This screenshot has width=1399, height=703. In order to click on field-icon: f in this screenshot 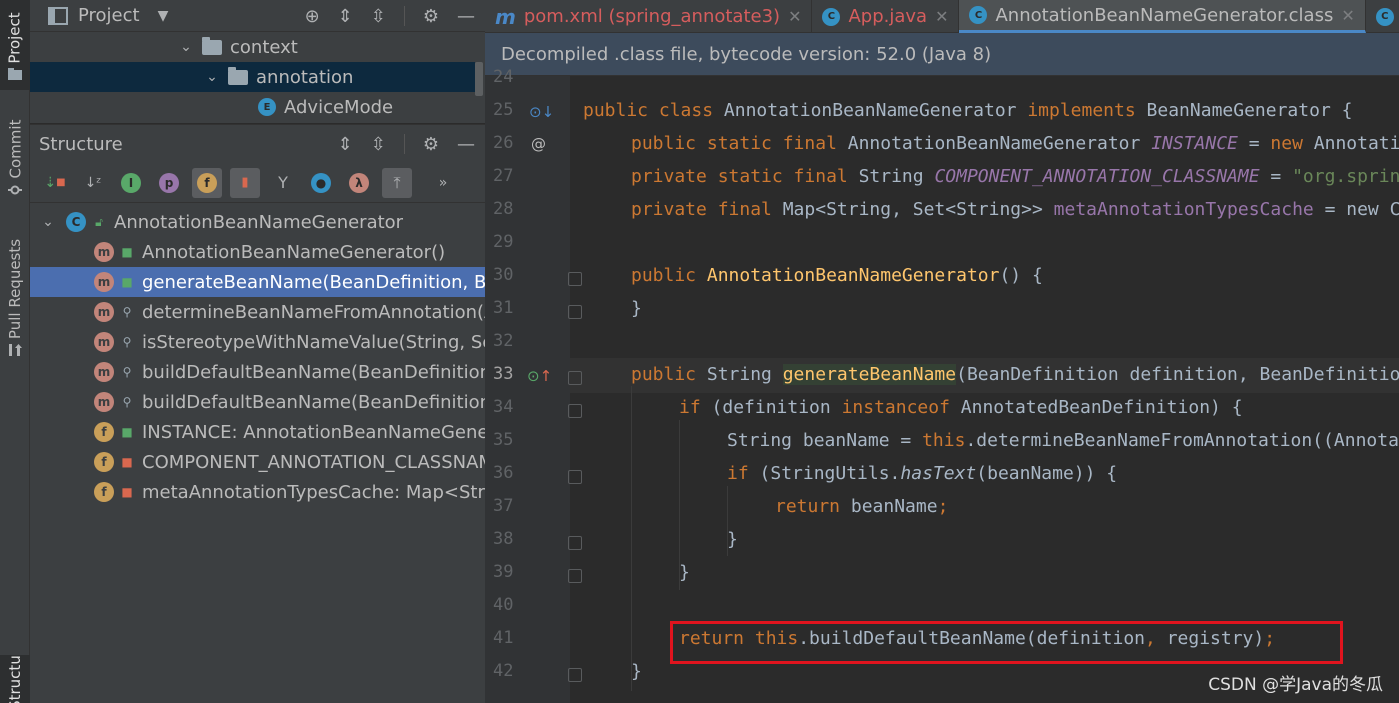, I will do `click(104, 462)`.